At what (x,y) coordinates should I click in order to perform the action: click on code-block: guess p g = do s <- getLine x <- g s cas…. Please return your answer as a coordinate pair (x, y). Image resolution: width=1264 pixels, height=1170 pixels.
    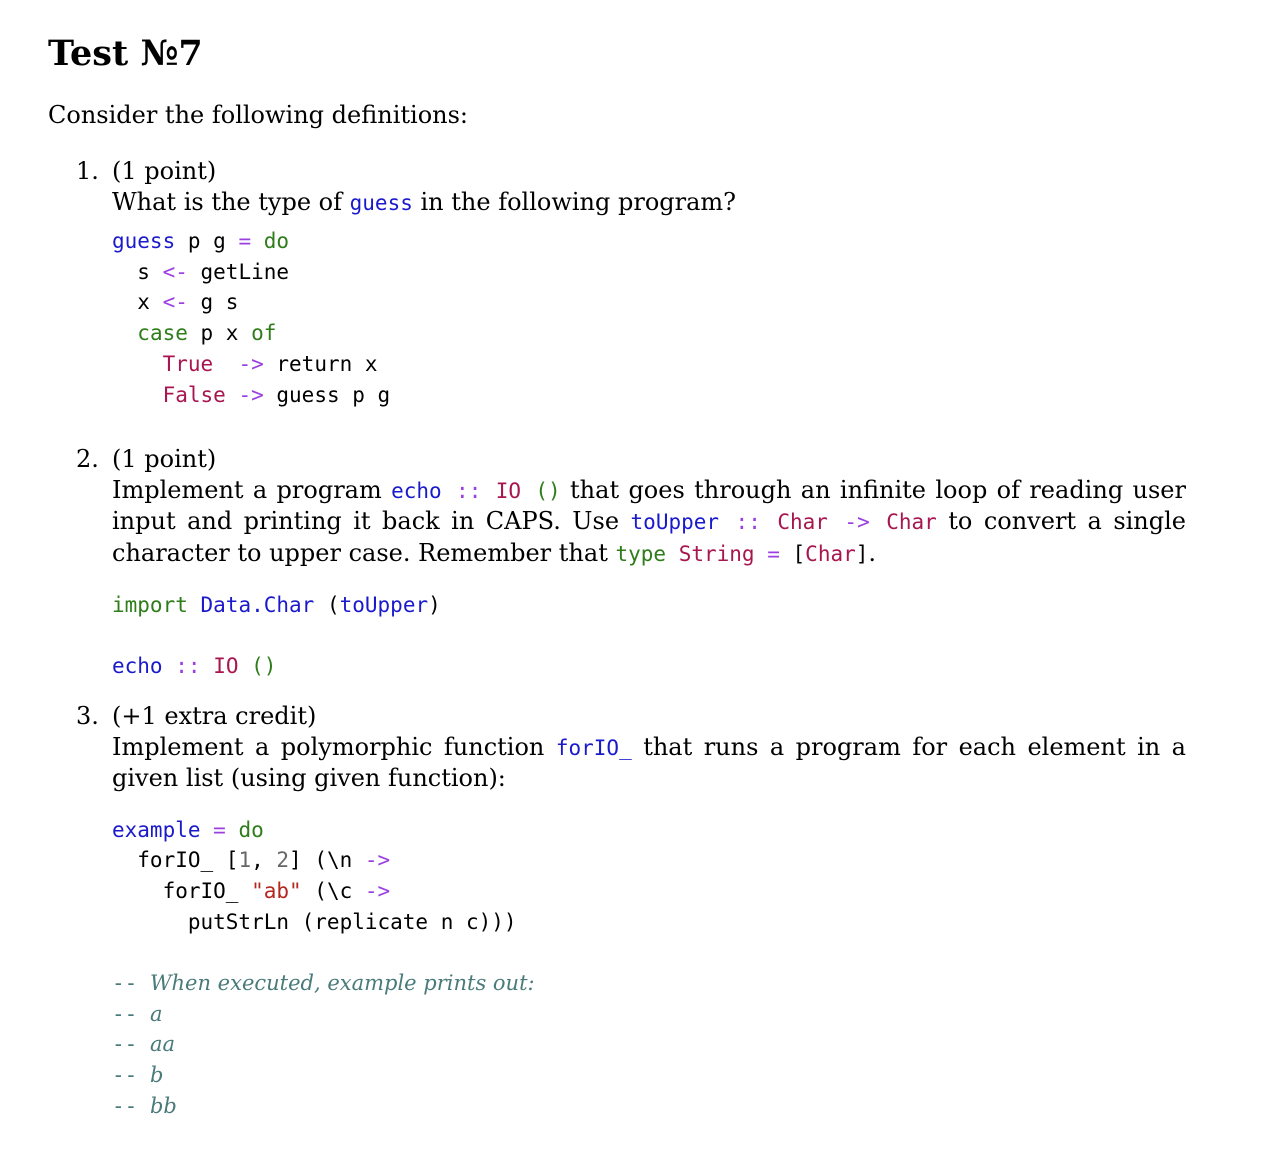
    Looking at the image, I should click on (649, 318).